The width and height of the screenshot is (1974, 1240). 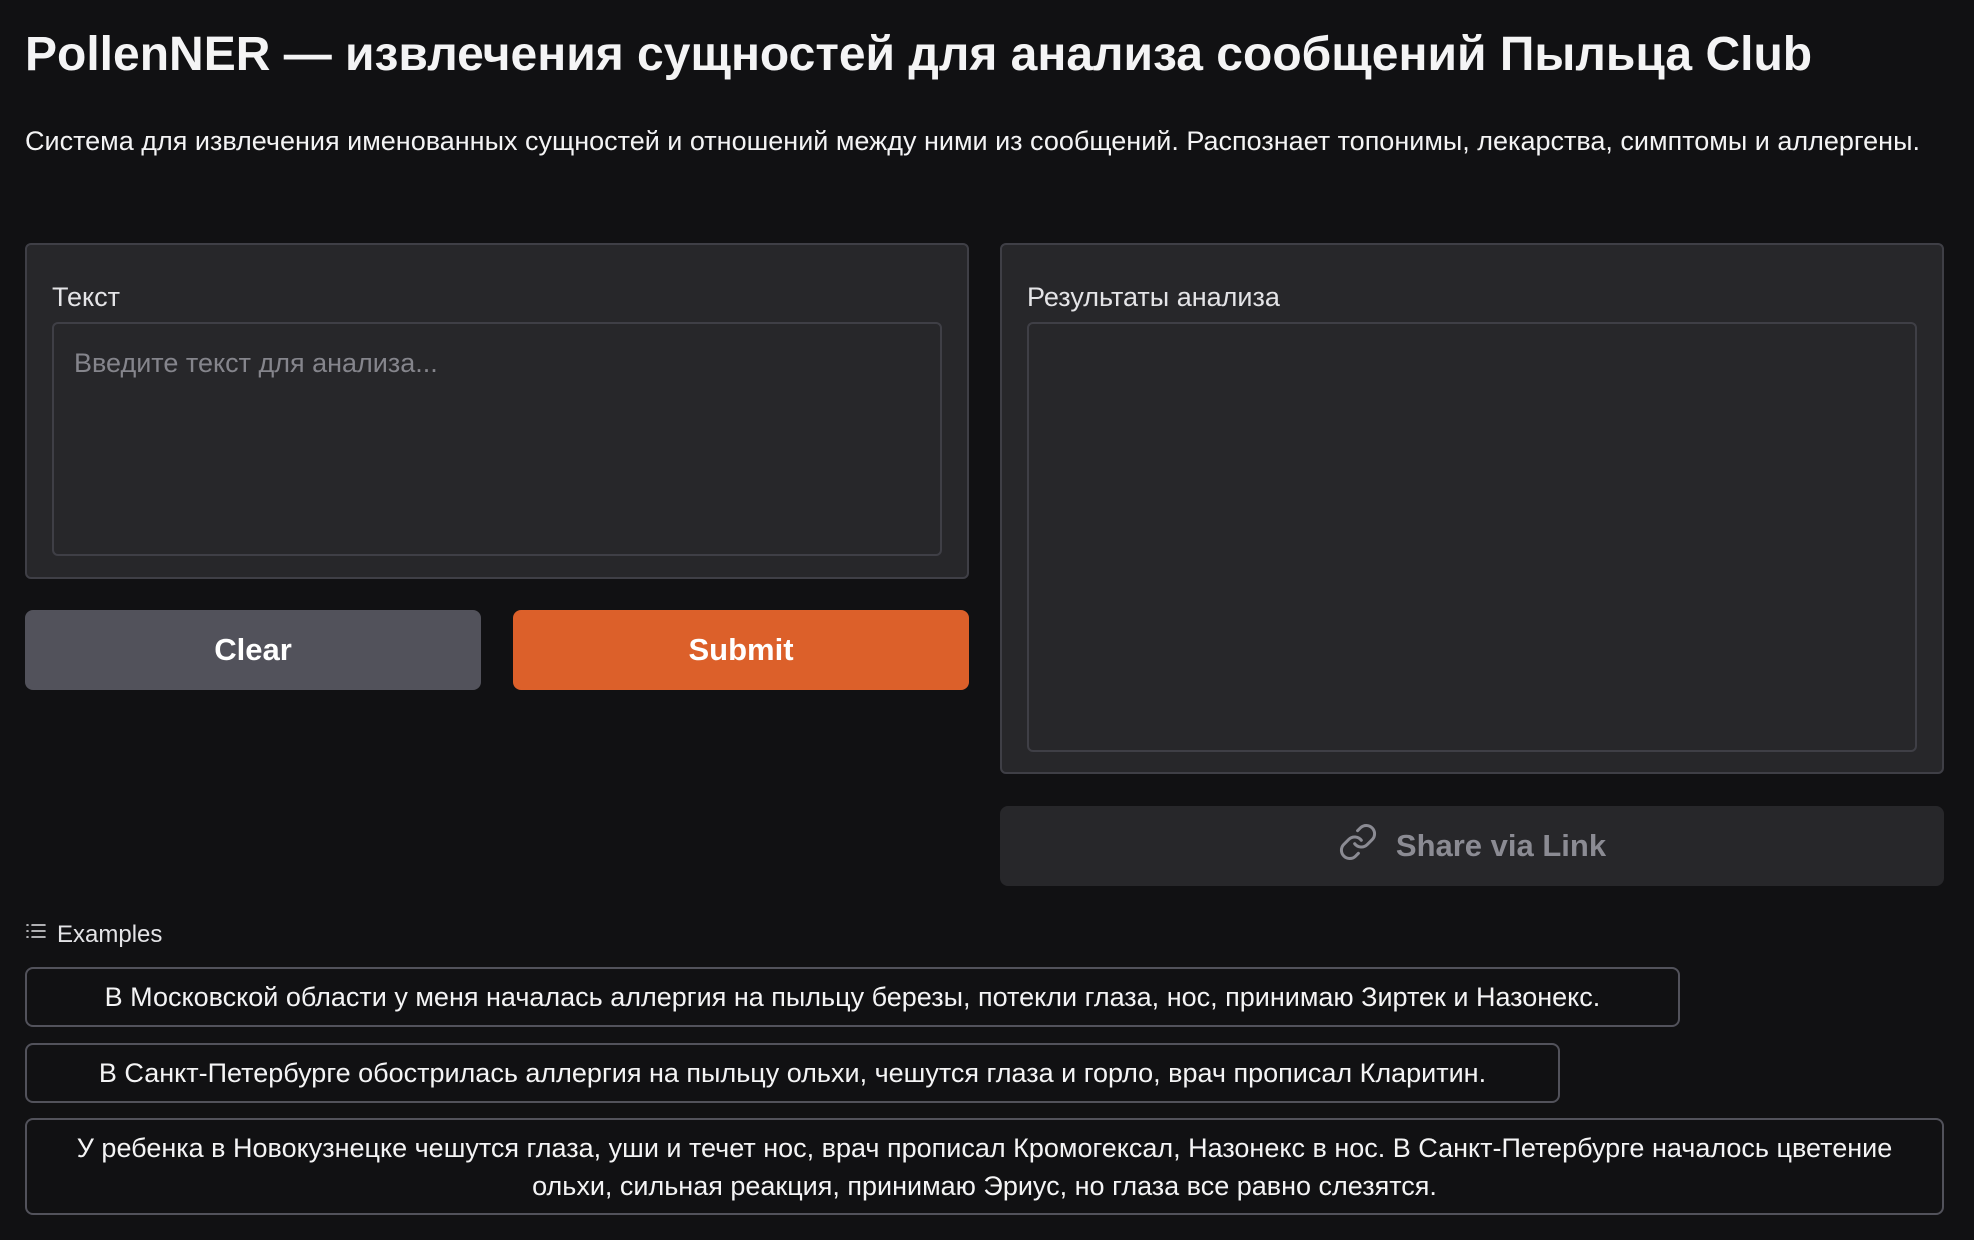 I want to click on text-input-panel: Текст, so click(x=497, y=411).